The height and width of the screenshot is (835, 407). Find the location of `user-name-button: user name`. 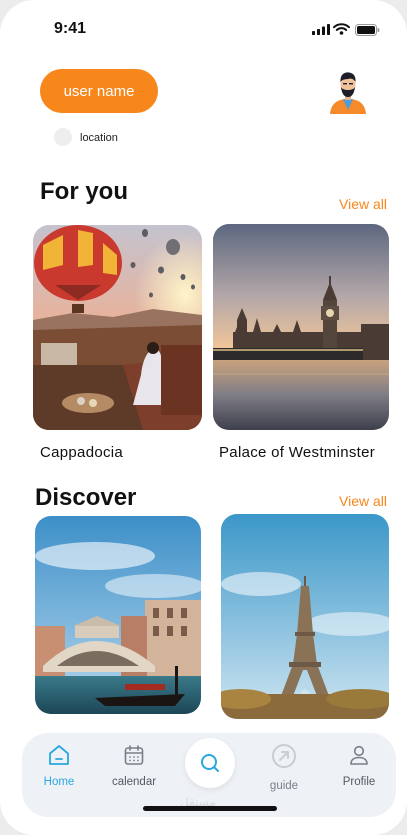

user-name-button: user name is located at coordinates (99, 91).